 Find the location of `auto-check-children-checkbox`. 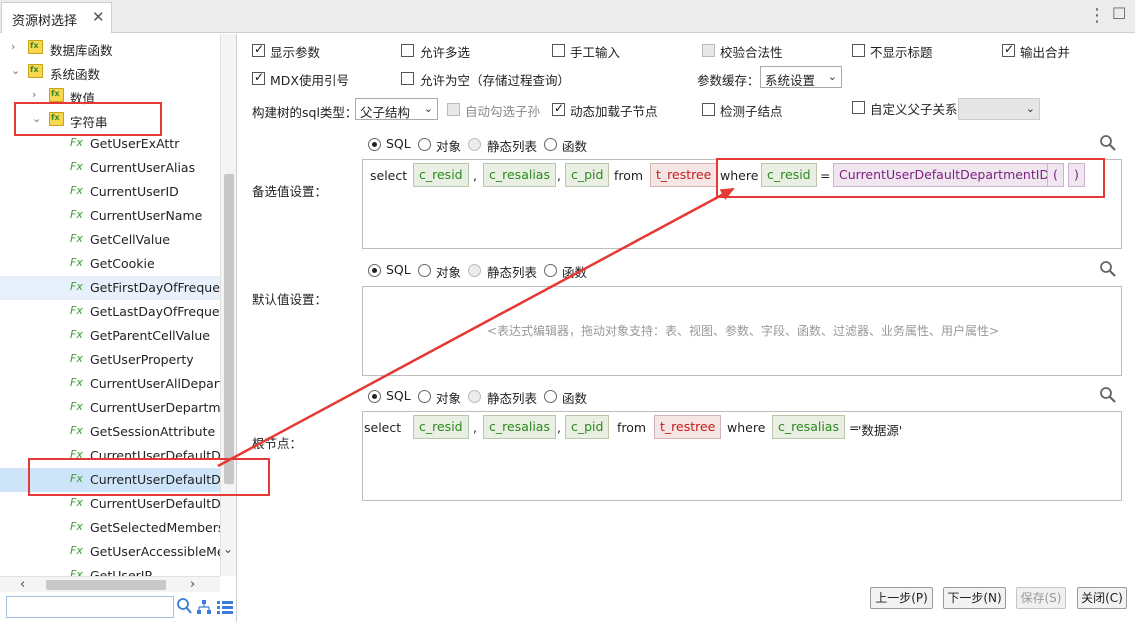

auto-check-children-checkbox is located at coordinates (453, 109).